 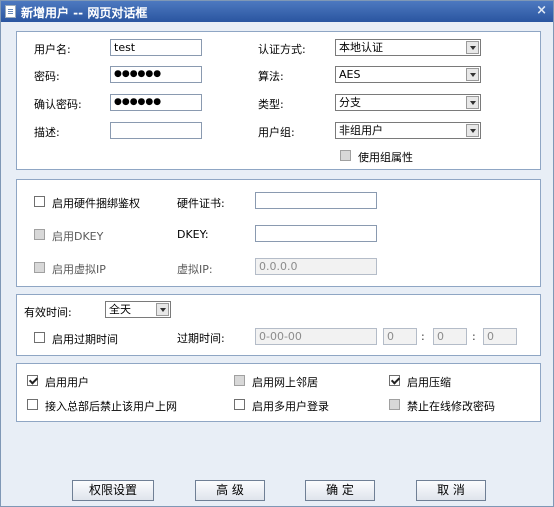 I want to click on auth-method-value: 本地认证, so click(x=361, y=47).